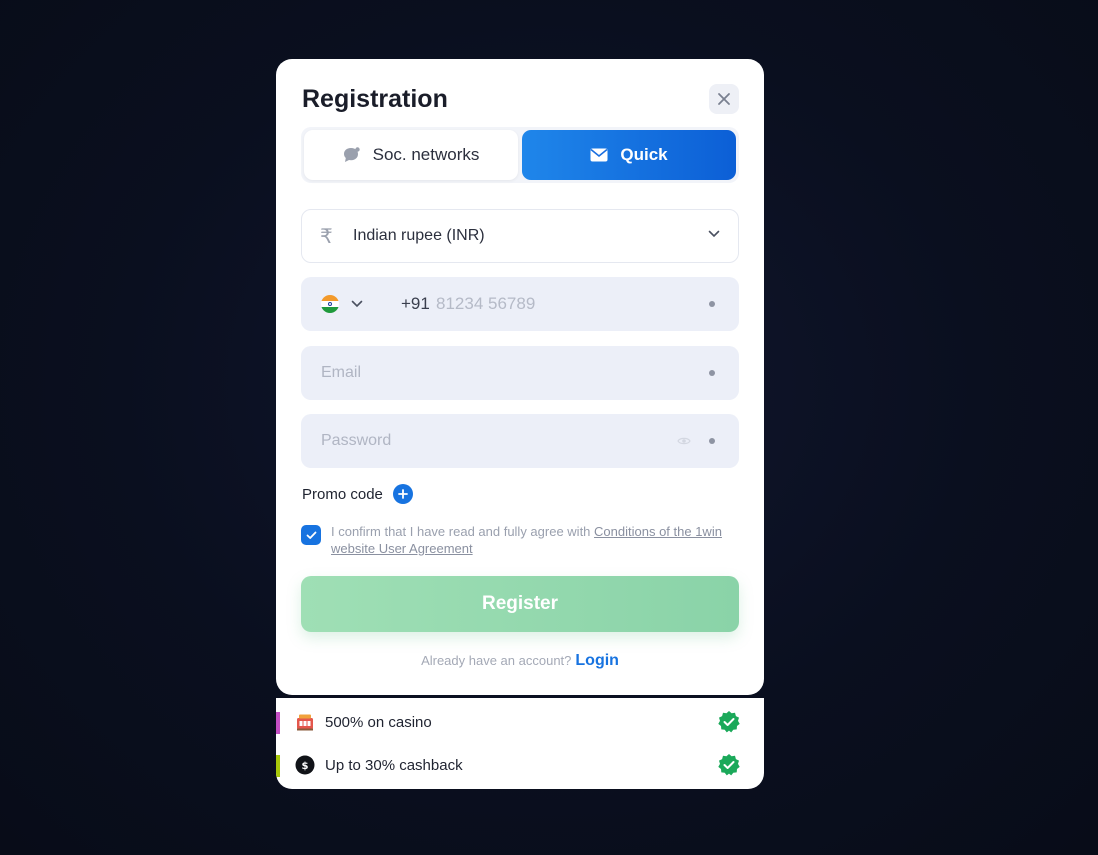  I want to click on country-chevron-down-icon, so click(357, 304).